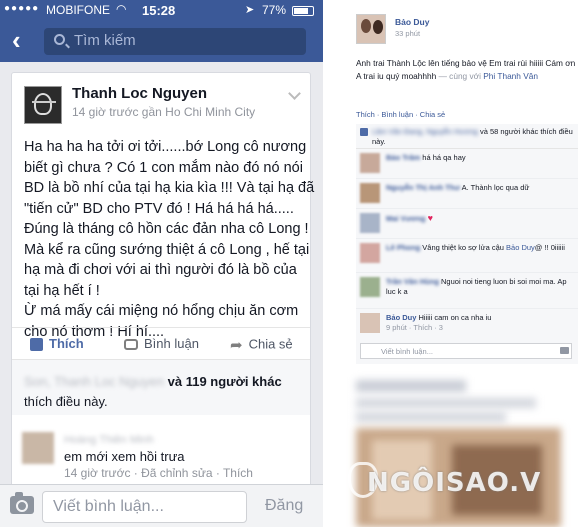  Describe the element at coordinates (510, 76) in the screenshot. I see `tagged-friend-link: Phi Thanh Vân` at that location.